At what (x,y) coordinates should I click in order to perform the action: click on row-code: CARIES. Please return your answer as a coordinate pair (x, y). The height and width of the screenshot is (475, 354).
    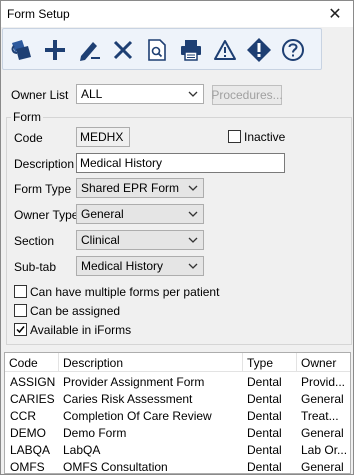
    Looking at the image, I should click on (32, 399).